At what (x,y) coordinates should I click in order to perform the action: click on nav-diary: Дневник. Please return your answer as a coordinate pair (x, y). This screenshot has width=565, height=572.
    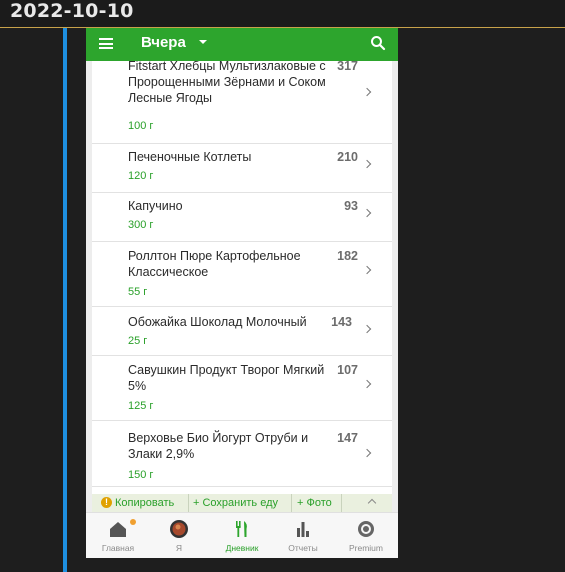
    Looking at the image, I should click on (242, 535).